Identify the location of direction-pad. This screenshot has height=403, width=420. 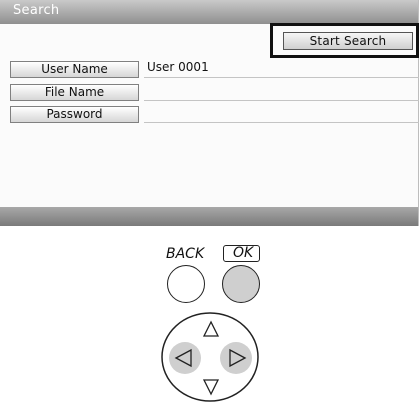
(210, 357).